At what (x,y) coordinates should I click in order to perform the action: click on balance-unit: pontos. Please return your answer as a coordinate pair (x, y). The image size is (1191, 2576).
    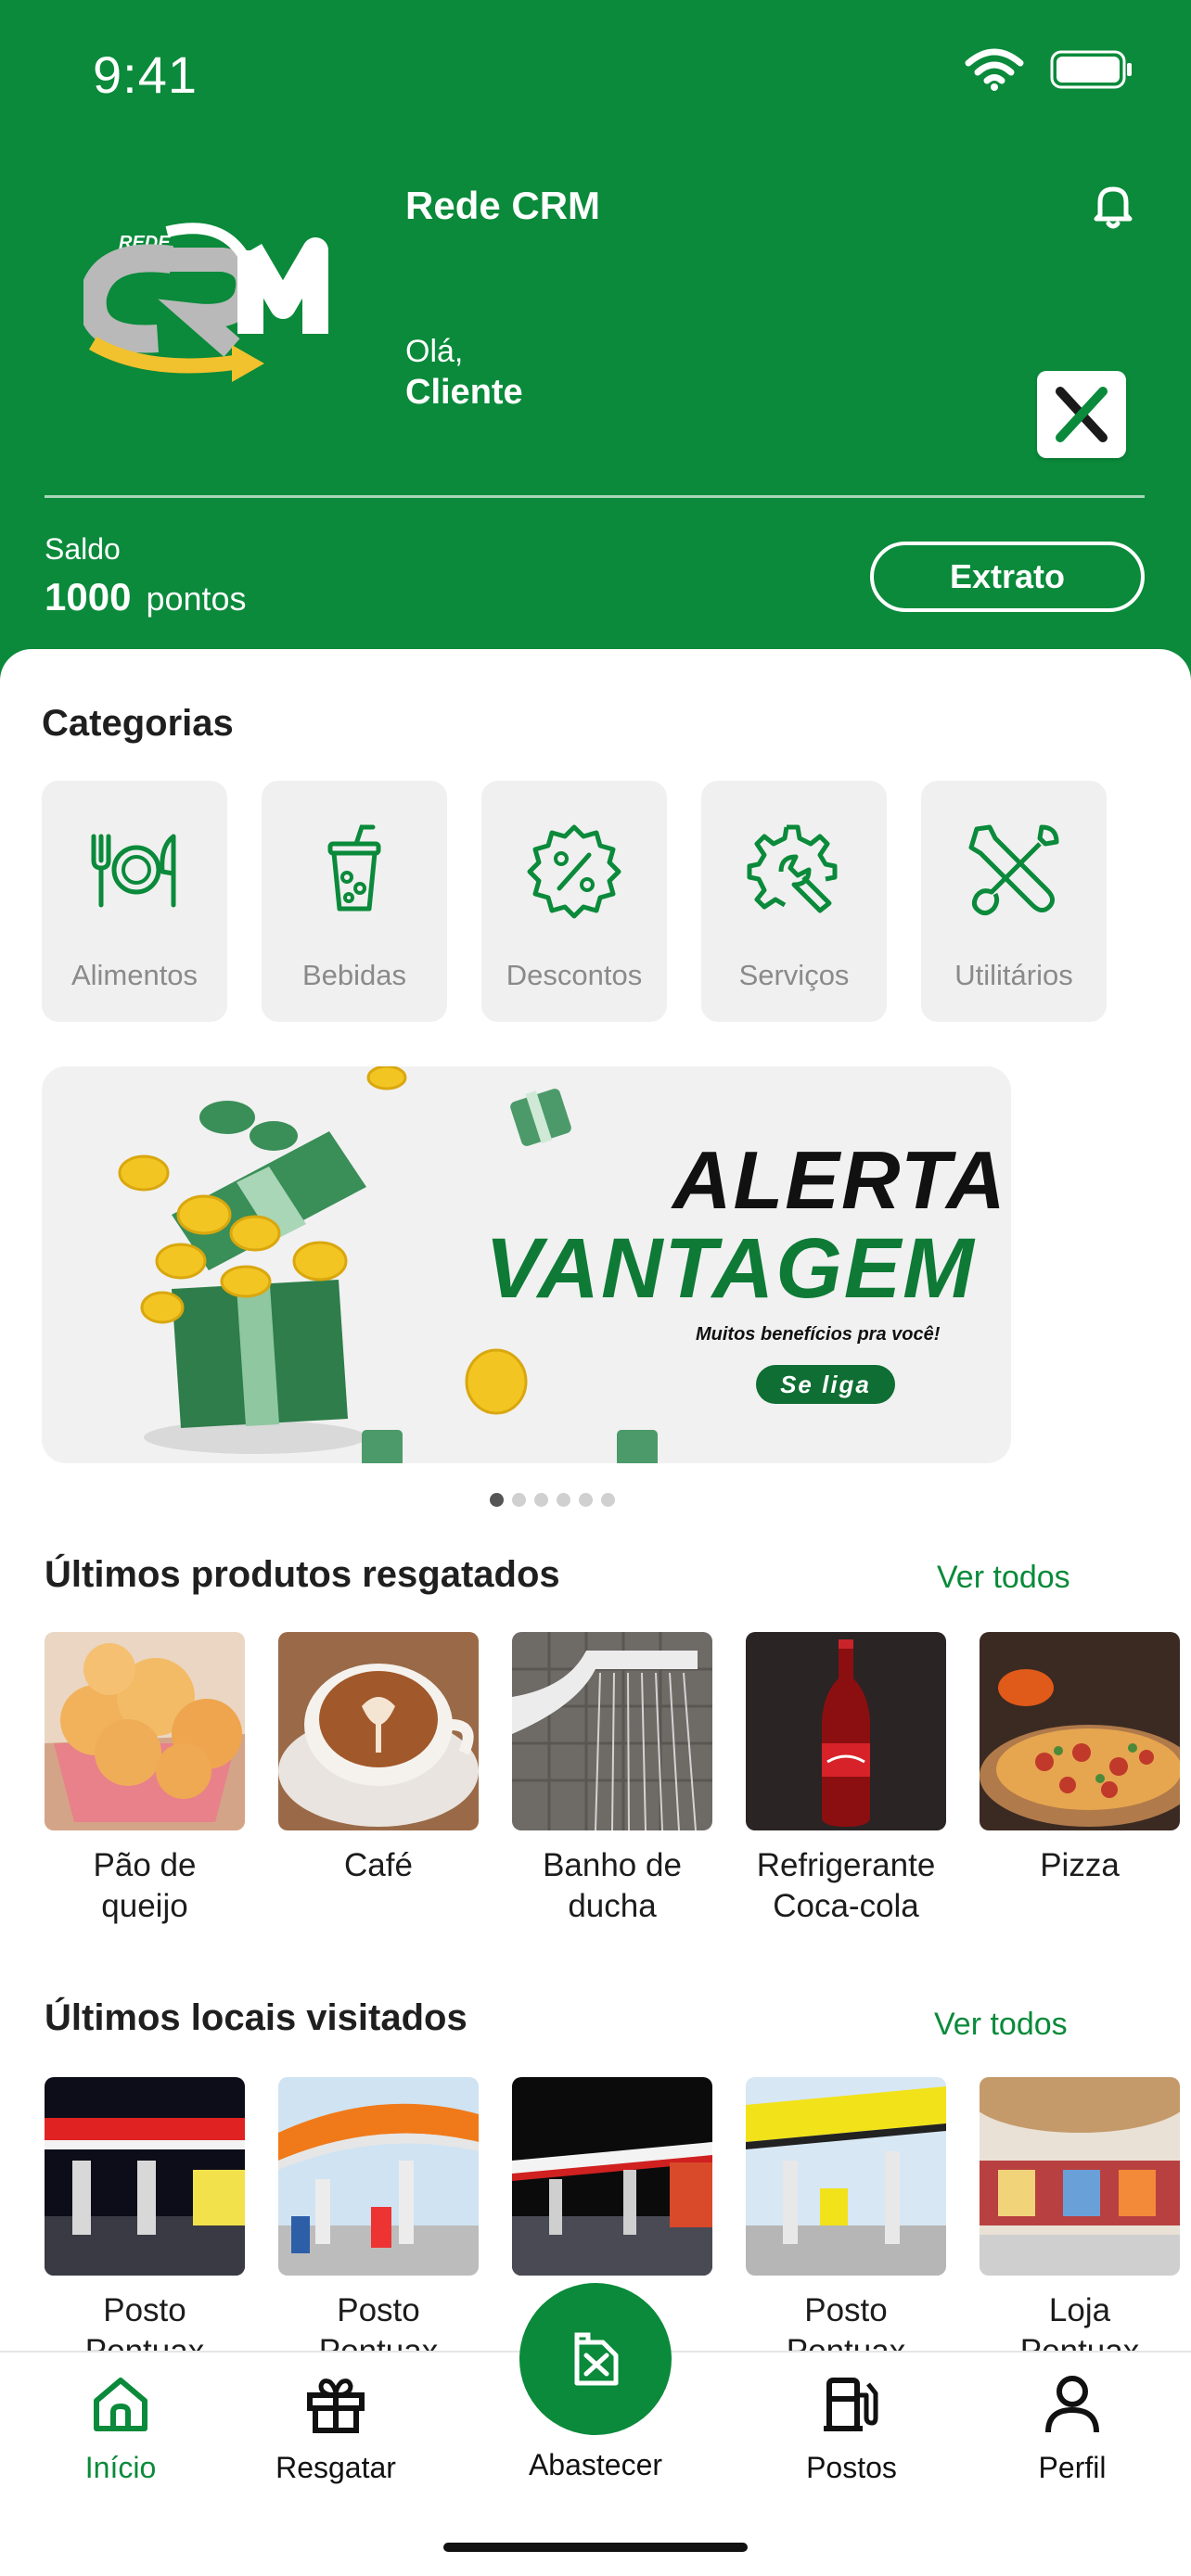
    Looking at the image, I should click on (196, 599).